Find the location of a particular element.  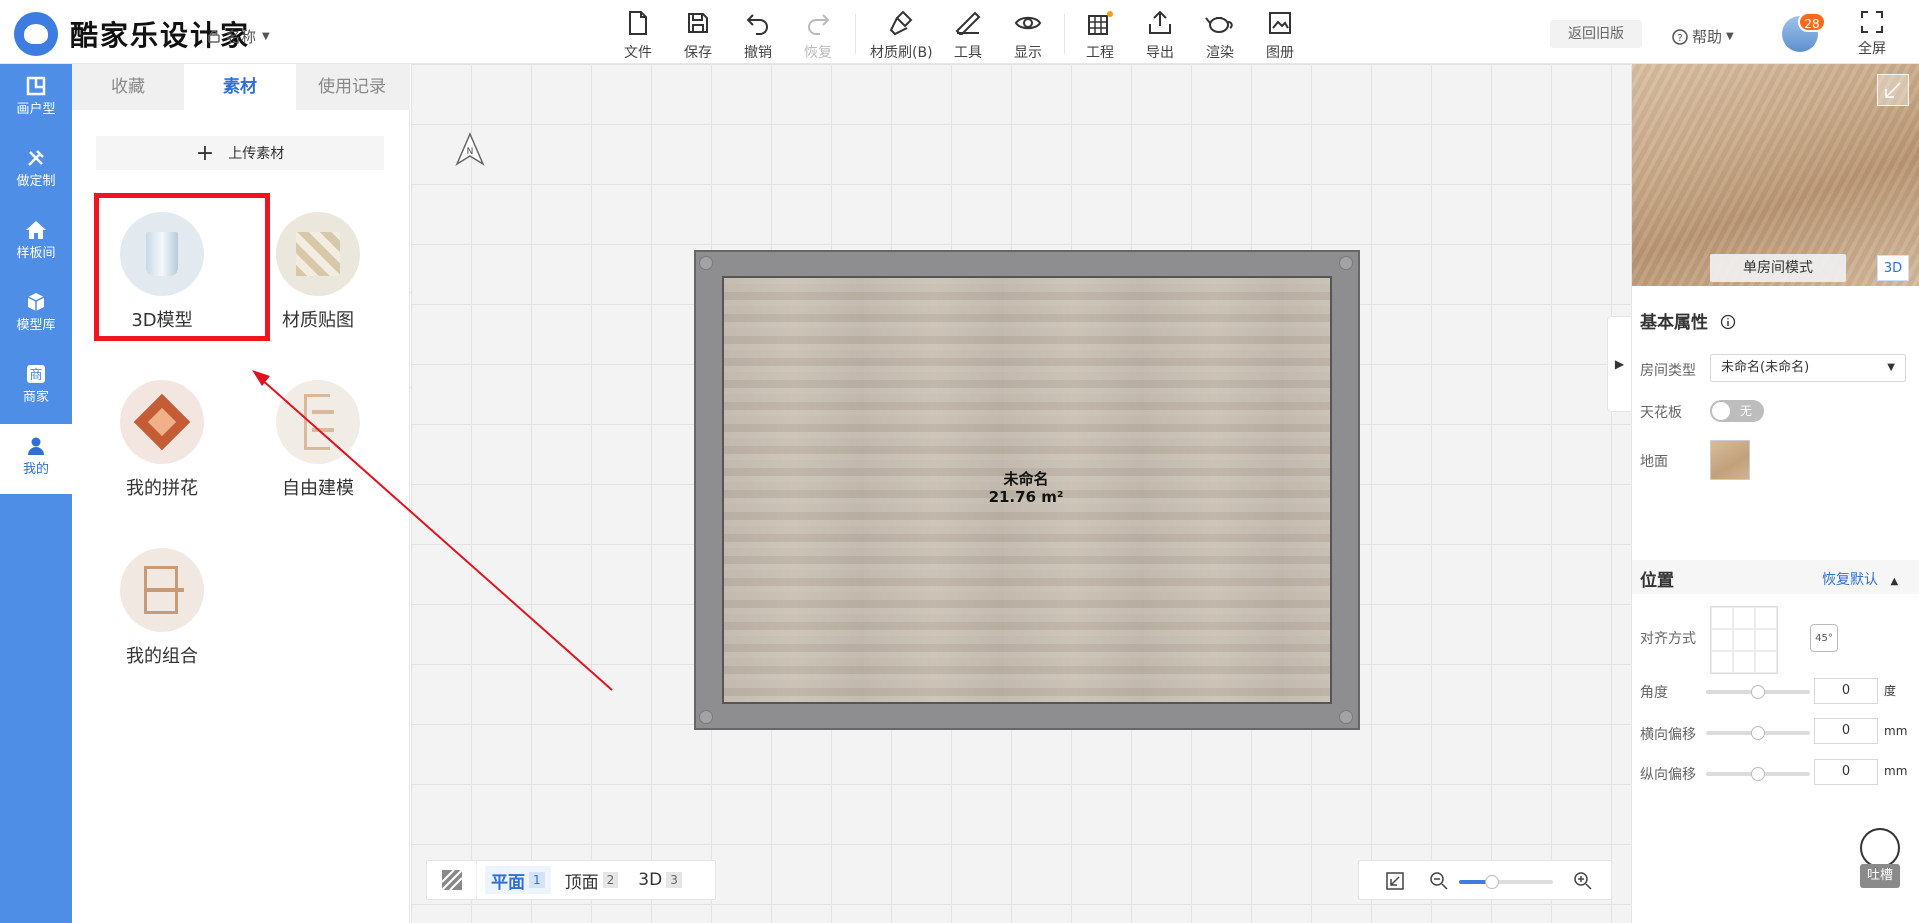

room-preview: 单房间模式 3D is located at coordinates (1775, 175).